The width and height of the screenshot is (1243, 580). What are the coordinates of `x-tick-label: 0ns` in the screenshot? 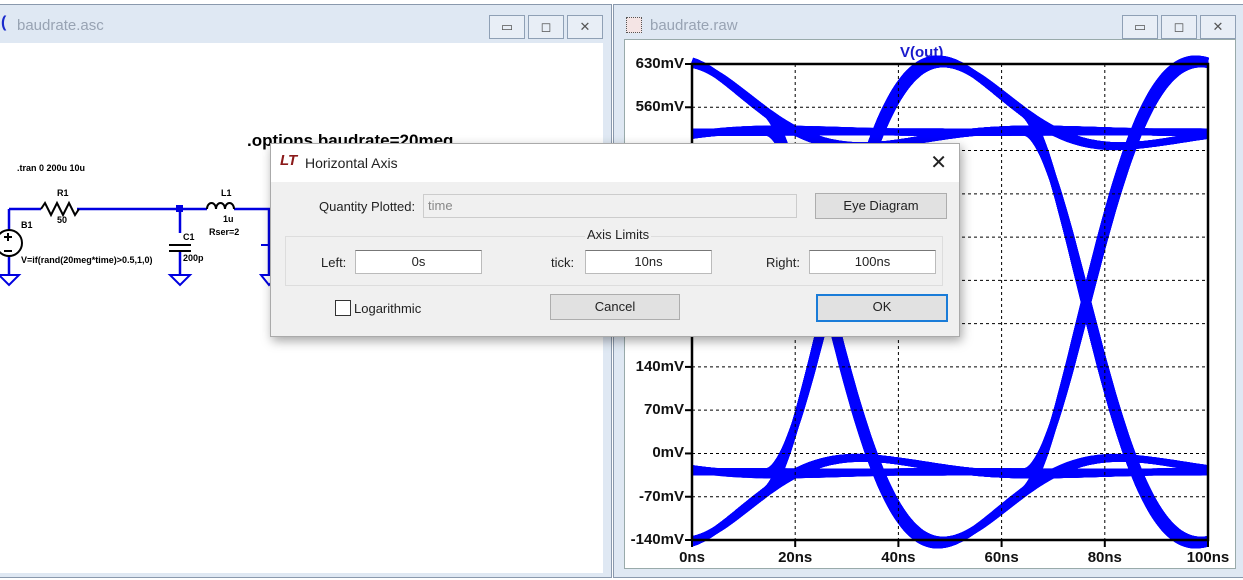 It's located at (692, 557).